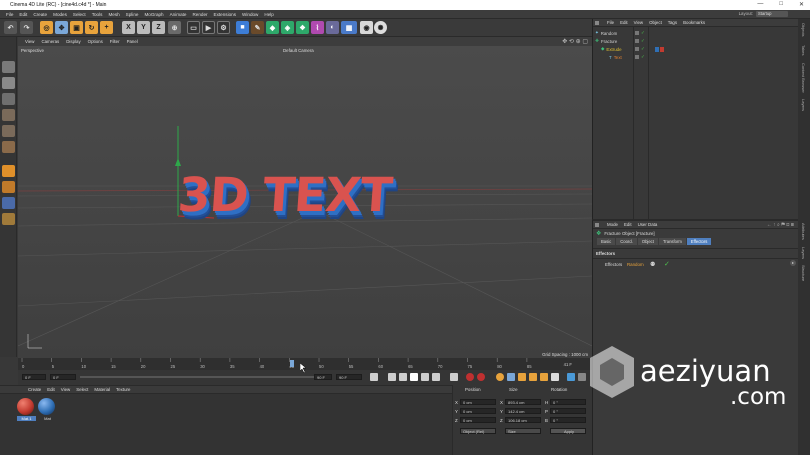 The image size is (810, 455). I want to click on timeline-playhead, so click(292, 363).